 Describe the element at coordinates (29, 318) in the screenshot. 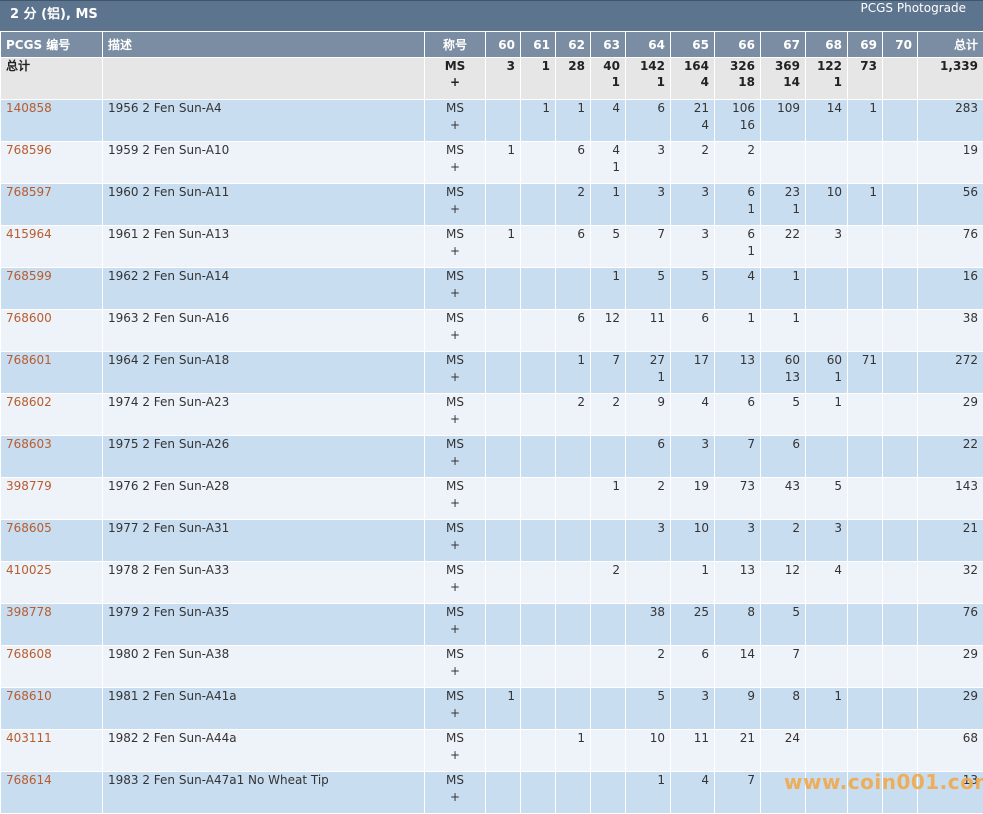

I see `pcgs-number-link: 768600` at that location.